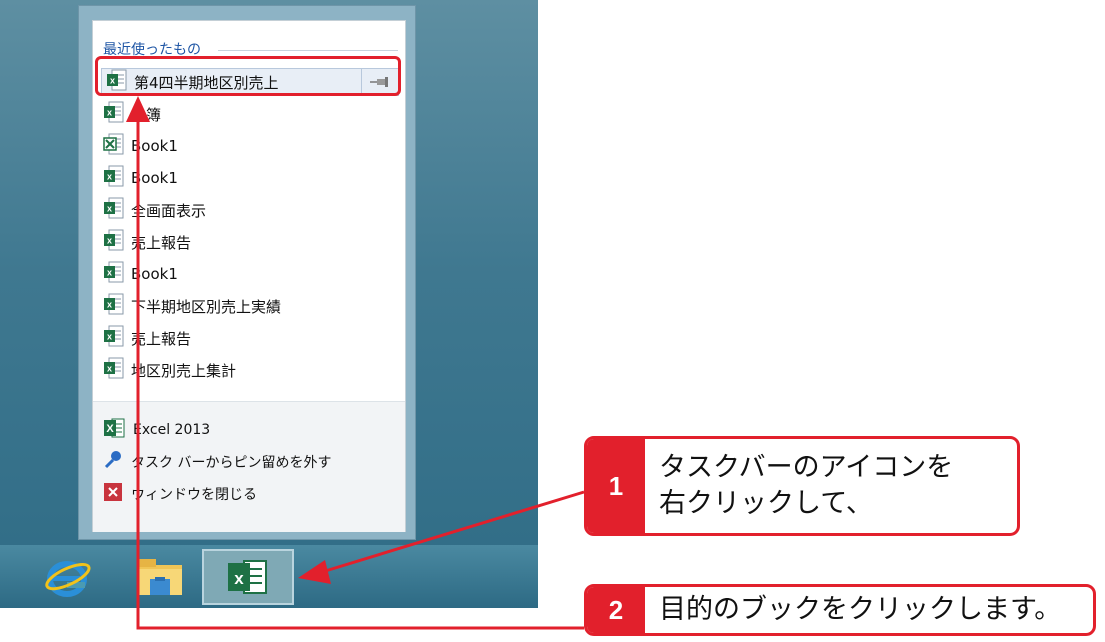 Image resolution: width=1105 pixels, height=642 pixels. Describe the element at coordinates (616, 610) in the screenshot. I see `step-number: 2` at that location.